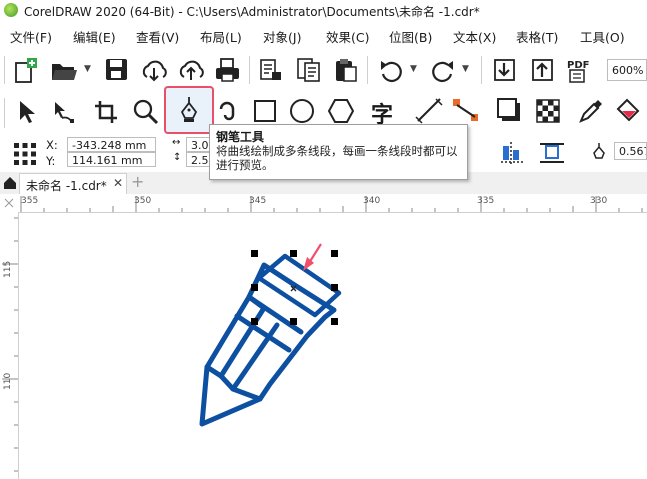 The height and width of the screenshot is (479, 647). I want to click on drop-shadow-tool-icon, so click(510, 111).